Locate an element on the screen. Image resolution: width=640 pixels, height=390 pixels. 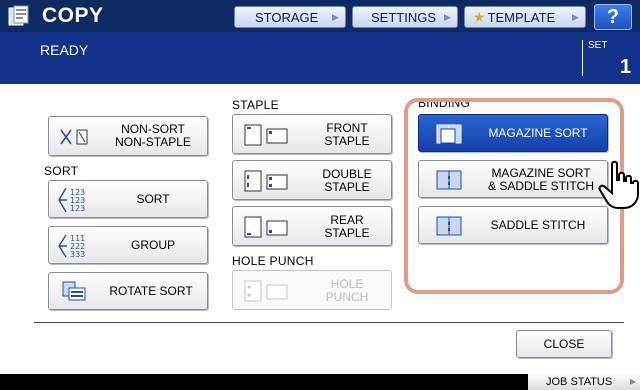
storage-label: STORAGE is located at coordinates (287, 17).